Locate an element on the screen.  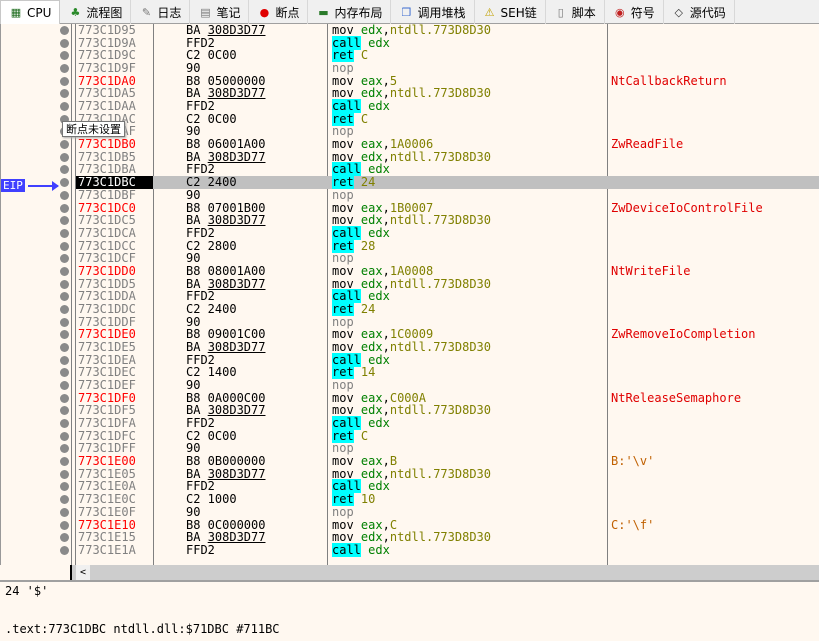
table-row: 773C1E0F 90 nop is located at coordinates (410, 511).